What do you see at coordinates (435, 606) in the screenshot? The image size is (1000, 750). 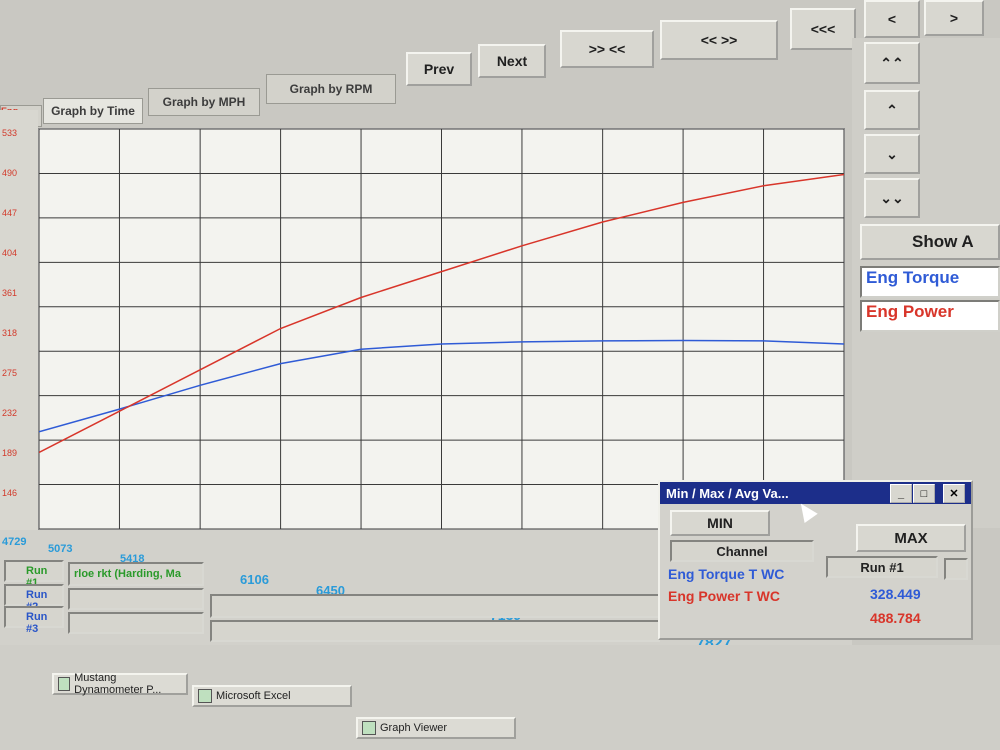 I see `run-1-notes-field` at bounding box center [435, 606].